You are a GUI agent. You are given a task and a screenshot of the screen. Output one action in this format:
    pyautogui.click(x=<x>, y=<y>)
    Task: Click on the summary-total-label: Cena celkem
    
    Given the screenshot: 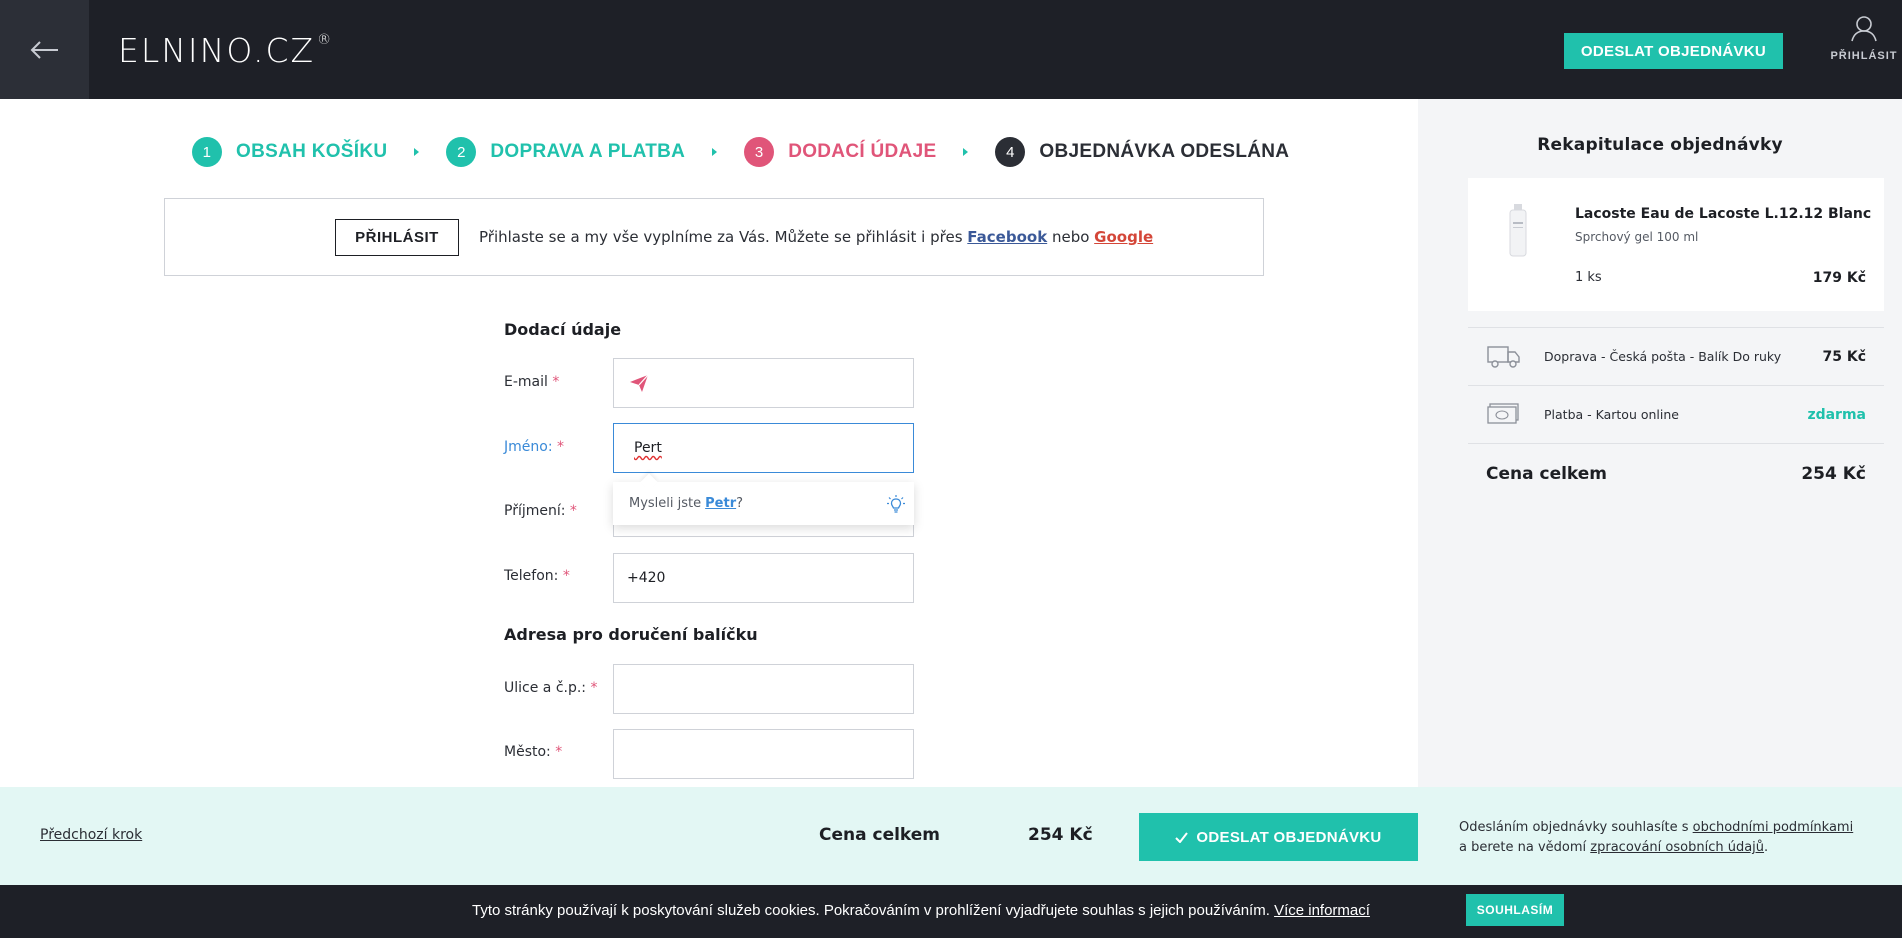 What is the action you would take?
    pyautogui.click(x=1547, y=474)
    